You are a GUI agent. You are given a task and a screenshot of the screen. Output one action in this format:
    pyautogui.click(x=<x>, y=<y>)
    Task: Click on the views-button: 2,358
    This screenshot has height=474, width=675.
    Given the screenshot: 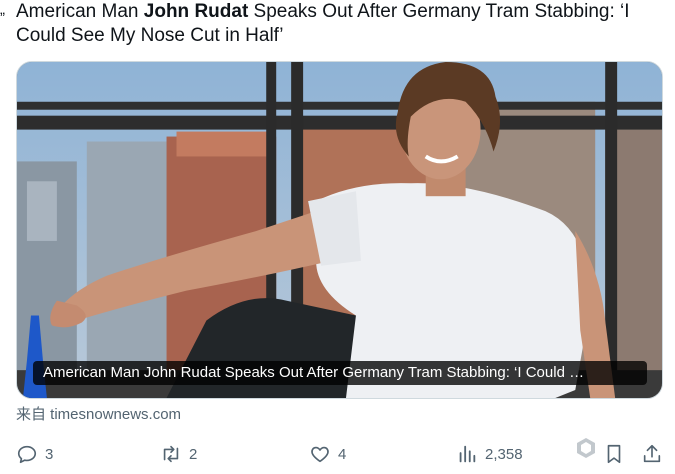 What is the action you would take?
    pyautogui.click(x=489, y=454)
    